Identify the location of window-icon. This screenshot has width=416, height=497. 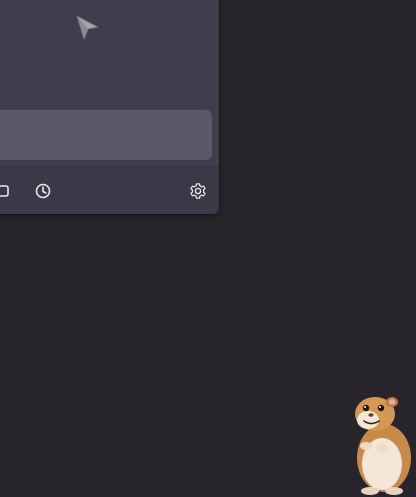
(6, 191).